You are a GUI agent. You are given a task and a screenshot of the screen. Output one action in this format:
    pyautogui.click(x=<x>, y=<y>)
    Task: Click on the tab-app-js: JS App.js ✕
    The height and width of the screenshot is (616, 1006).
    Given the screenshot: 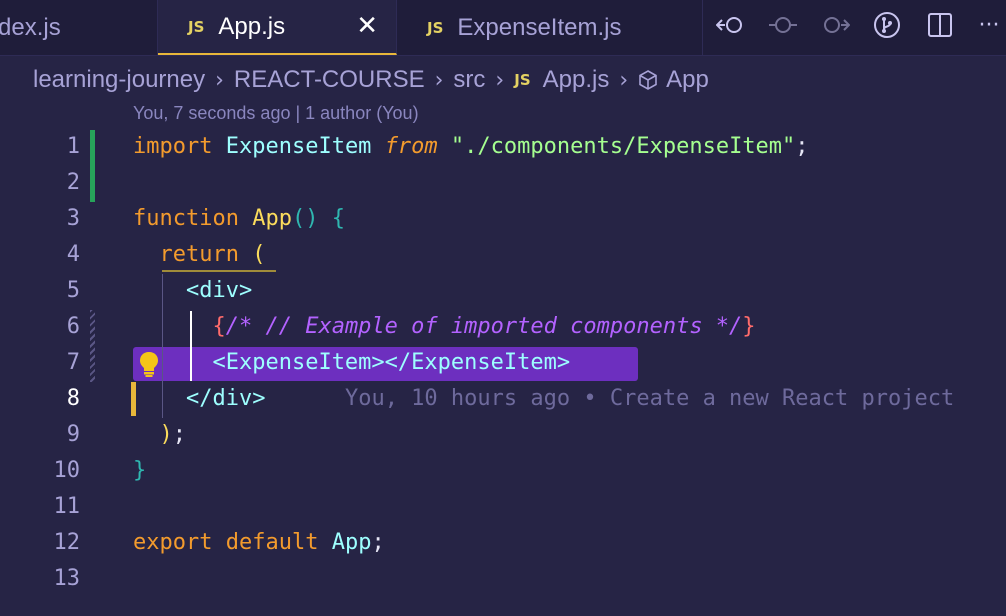 What is the action you would take?
    pyautogui.click(x=277, y=27)
    